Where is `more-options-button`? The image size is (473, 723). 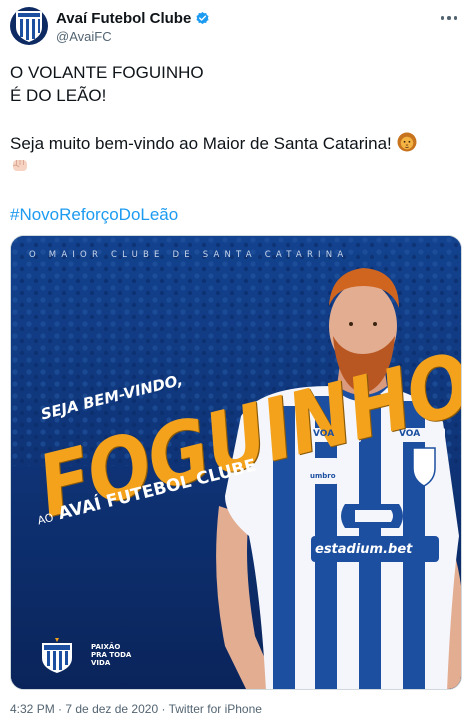
more-options-button is located at coordinates (449, 18).